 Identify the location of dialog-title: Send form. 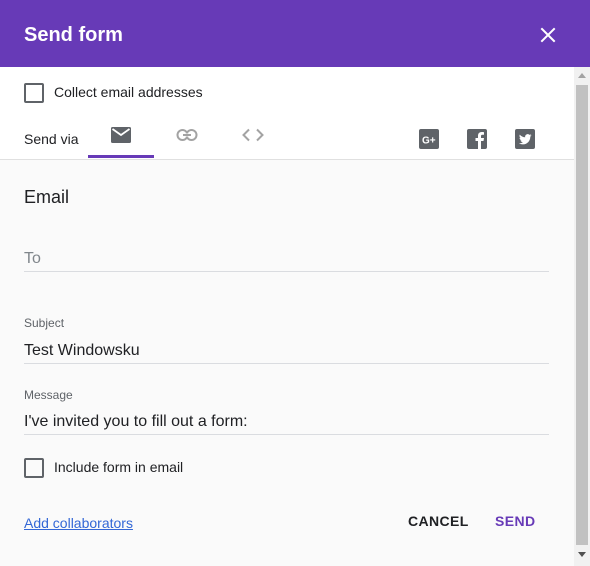
(73, 35).